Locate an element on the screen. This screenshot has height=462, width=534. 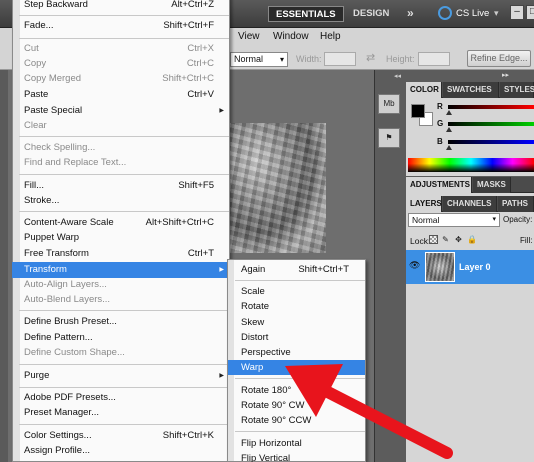
menu-item-paste: Paste Ctrl+V is located at coordinates (121, 95).